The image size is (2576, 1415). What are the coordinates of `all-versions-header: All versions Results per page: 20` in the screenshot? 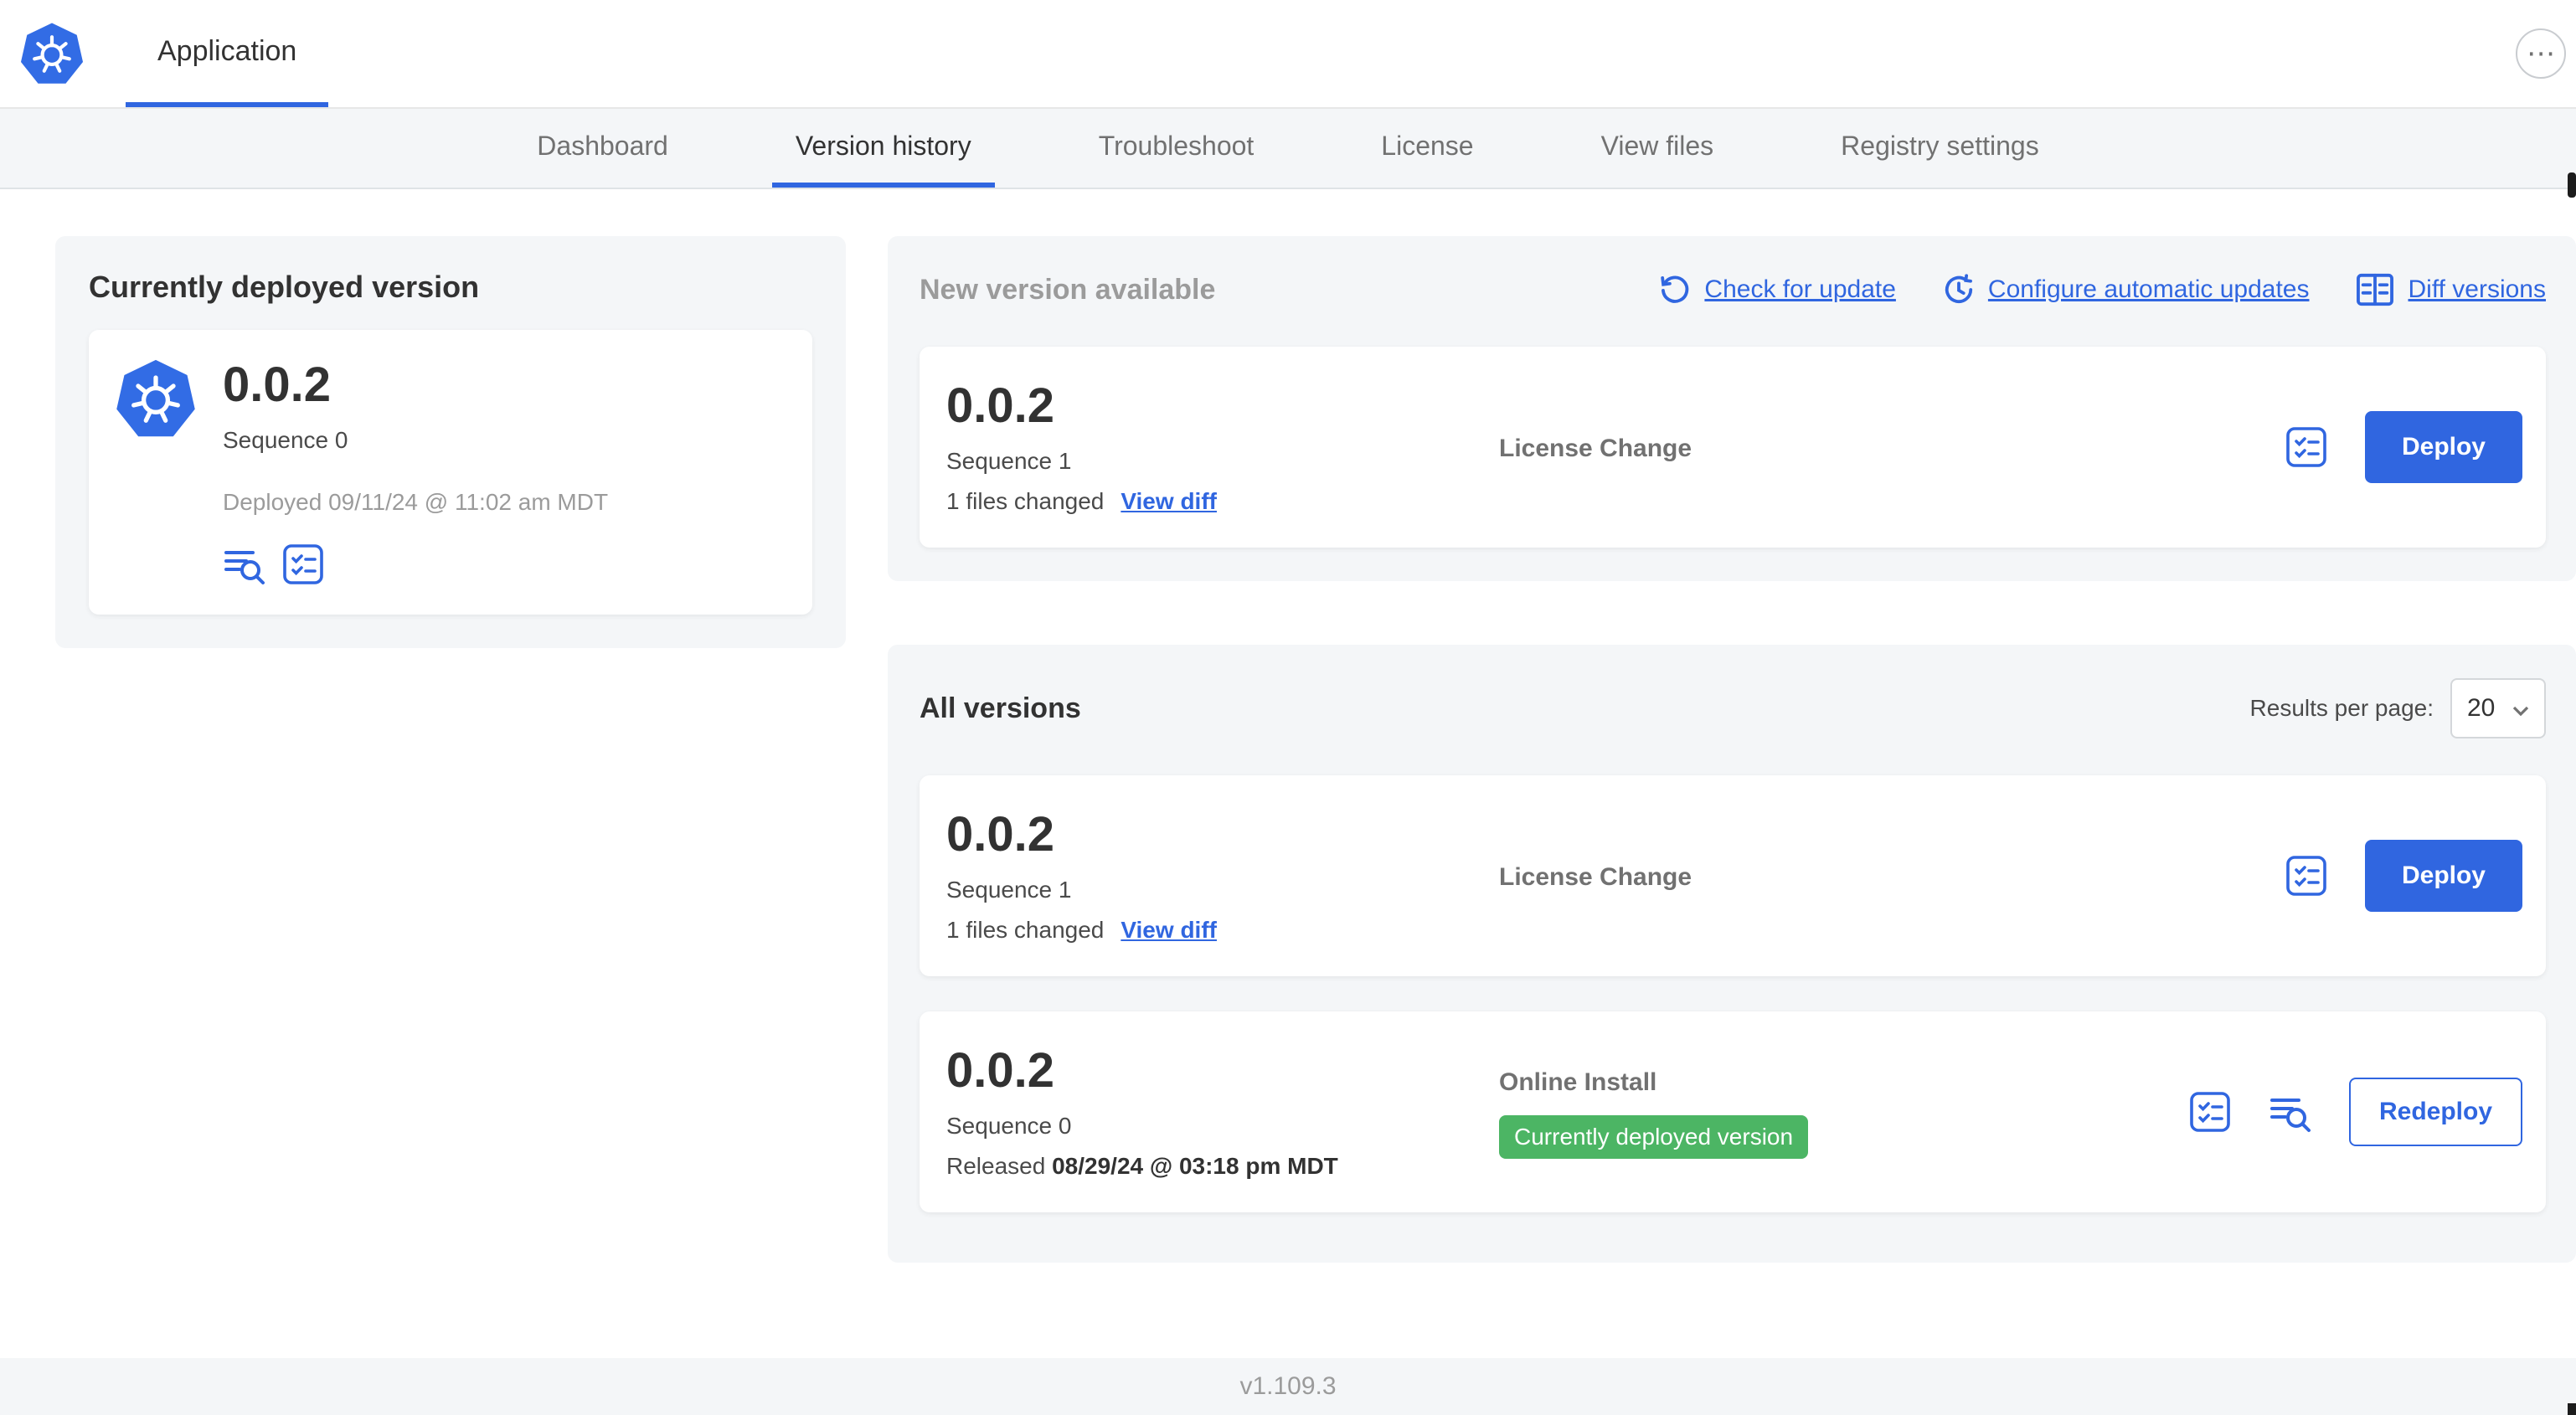 It's located at (1733, 708).